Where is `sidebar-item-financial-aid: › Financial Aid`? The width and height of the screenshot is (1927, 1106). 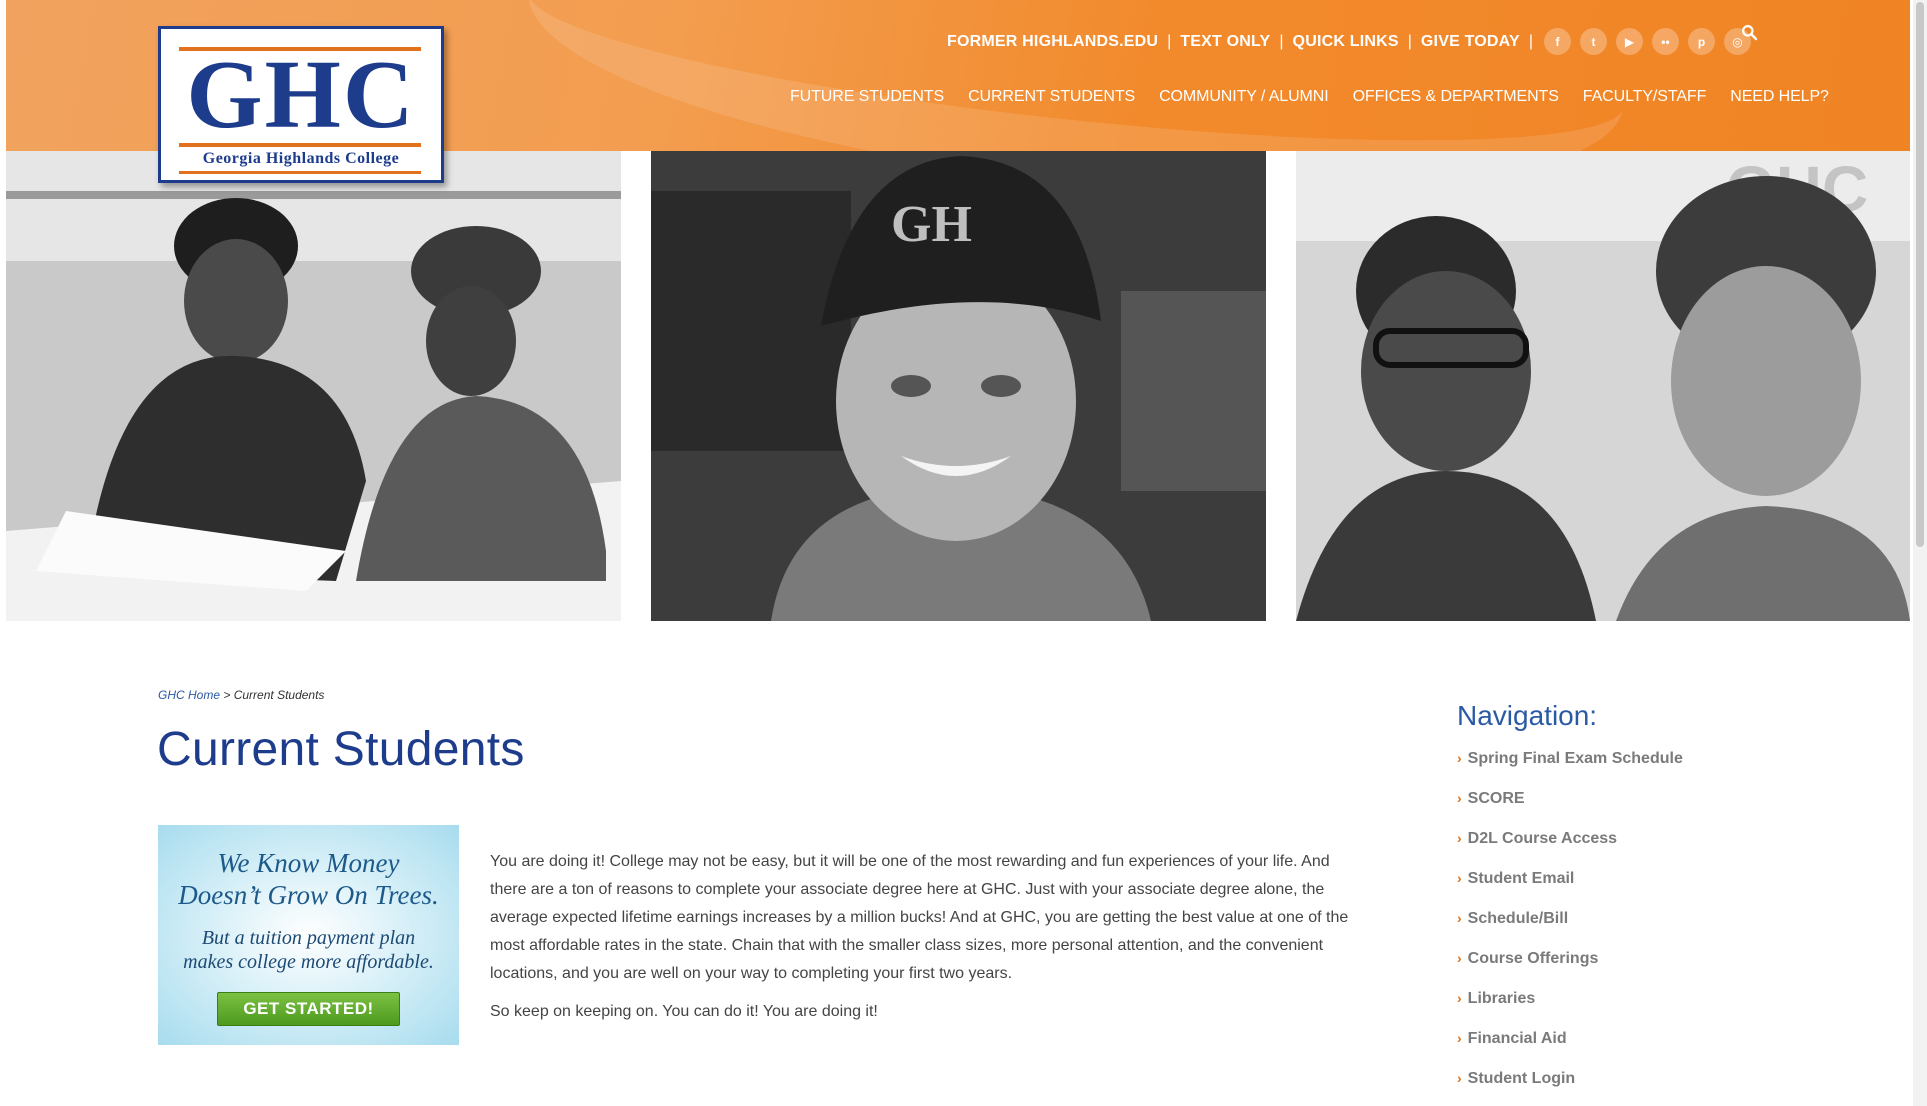 sidebar-item-financial-aid: › Financial Aid is located at coordinates (1622, 1050).